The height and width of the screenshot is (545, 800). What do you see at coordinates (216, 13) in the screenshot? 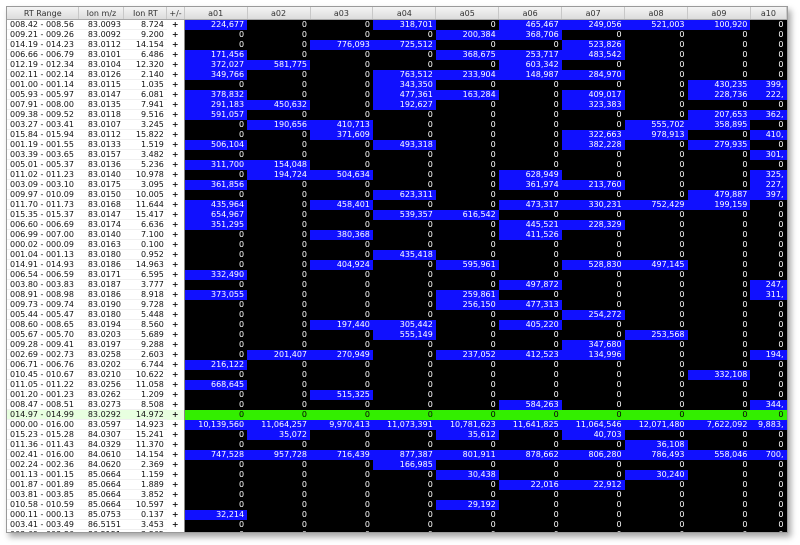
I see `column-header: a01` at bounding box center [216, 13].